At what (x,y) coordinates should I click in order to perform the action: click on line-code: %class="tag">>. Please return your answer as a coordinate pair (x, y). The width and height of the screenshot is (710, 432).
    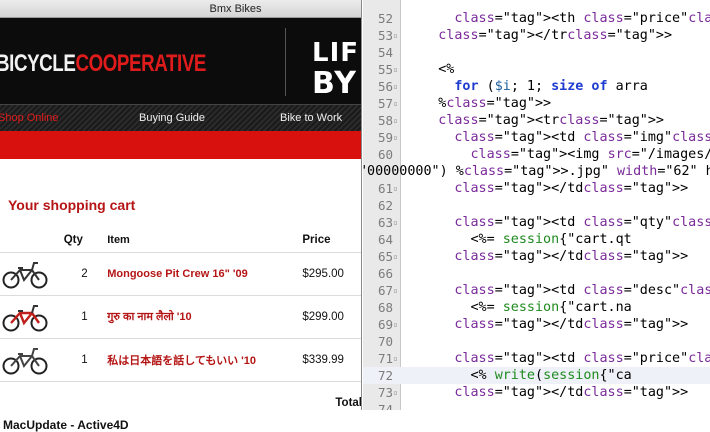
    Looking at the image, I should click on (479, 103).